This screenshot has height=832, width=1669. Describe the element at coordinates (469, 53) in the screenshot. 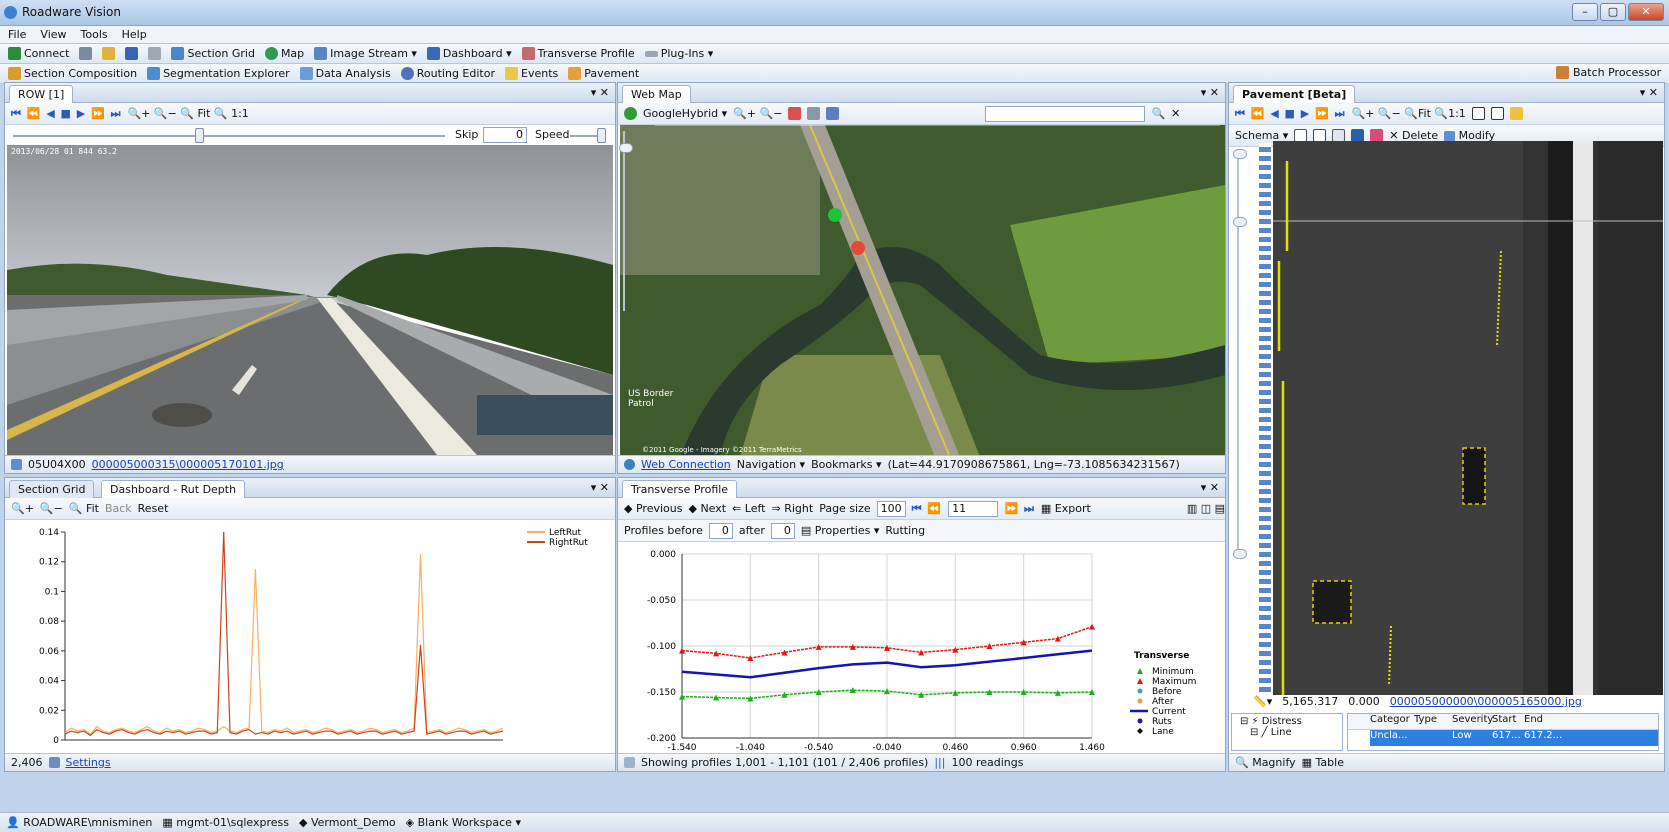

I see `dashboard-button: Dashboard ▾` at that location.